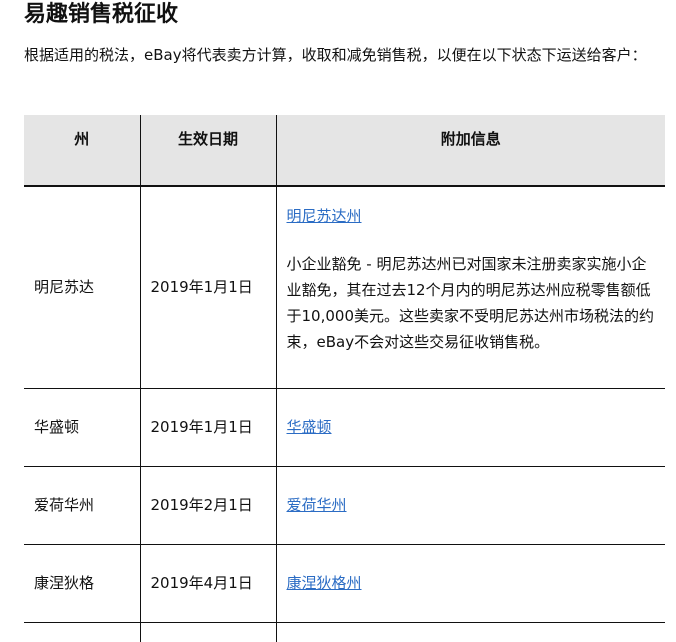 Image resolution: width=676 pixels, height=642 pixels. I want to click on table-header-row: 州 生效日期 附加信息, so click(344, 151).